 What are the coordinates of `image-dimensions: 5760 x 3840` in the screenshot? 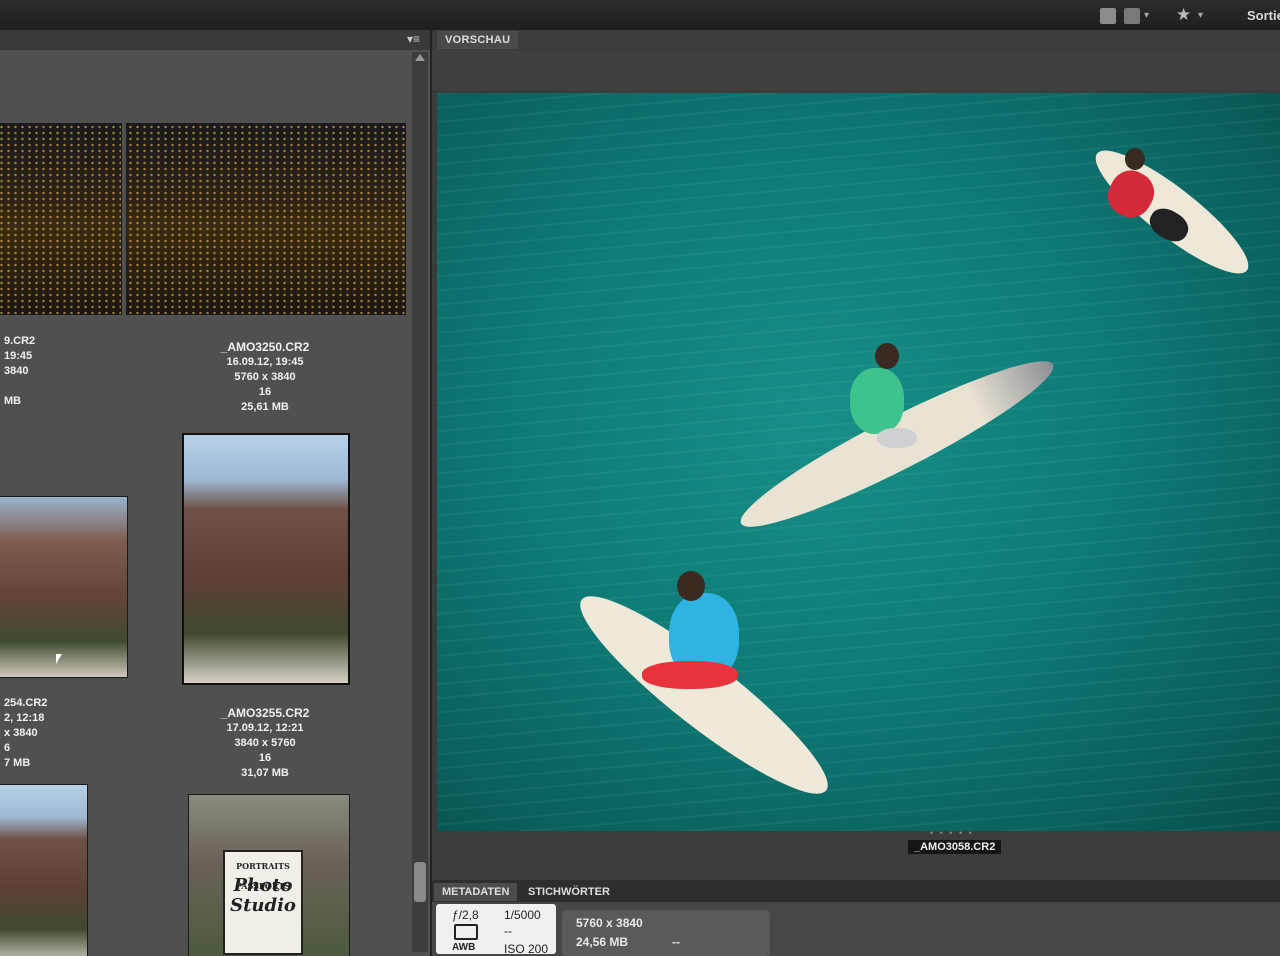 It's located at (609, 923).